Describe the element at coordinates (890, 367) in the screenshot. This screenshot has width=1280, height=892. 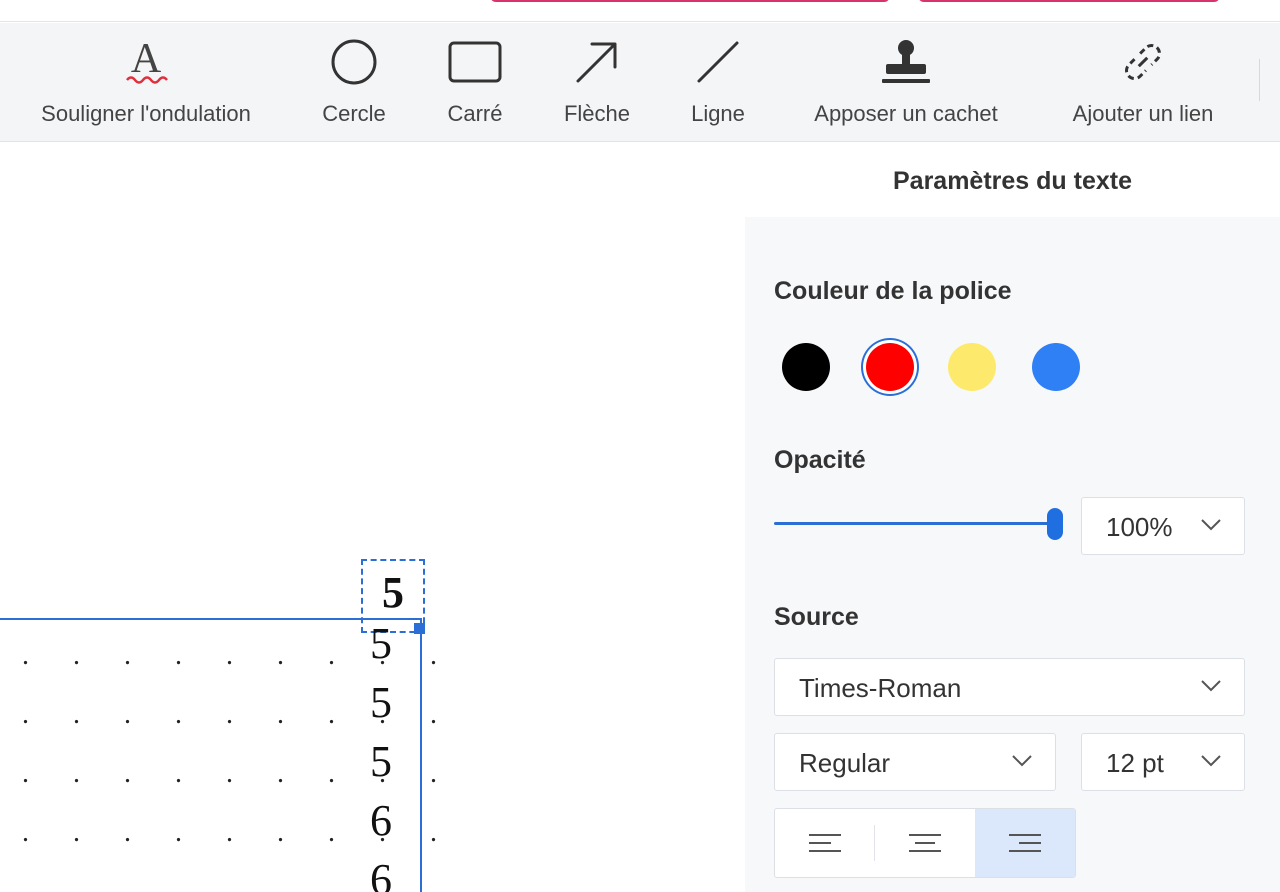
I see `color-swatch-red` at that location.